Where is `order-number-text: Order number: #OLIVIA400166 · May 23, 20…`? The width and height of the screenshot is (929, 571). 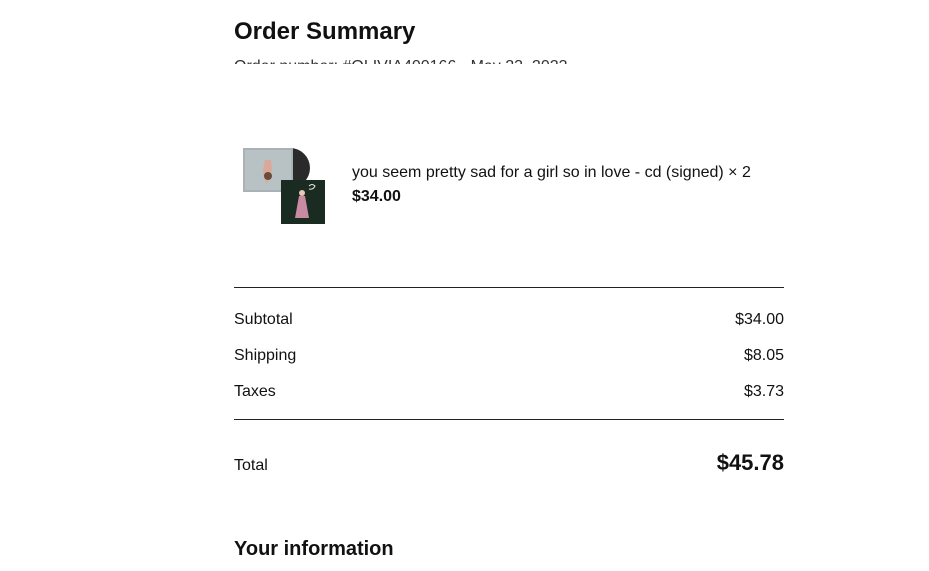
order-number-text: Order number: #OLIVIA400166 · May 23, 20… is located at coordinates (414, 60).